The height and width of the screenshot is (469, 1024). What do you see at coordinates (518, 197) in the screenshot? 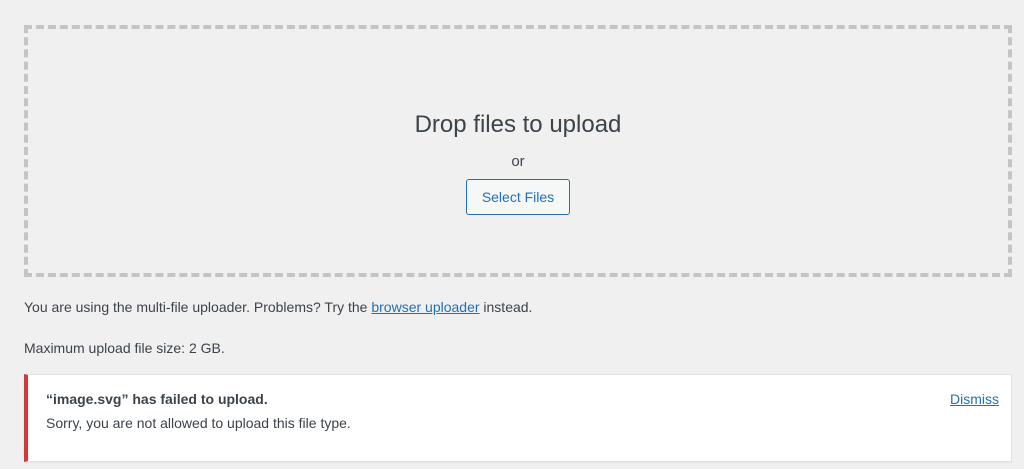
I see `select-files-button: Select Files` at bounding box center [518, 197].